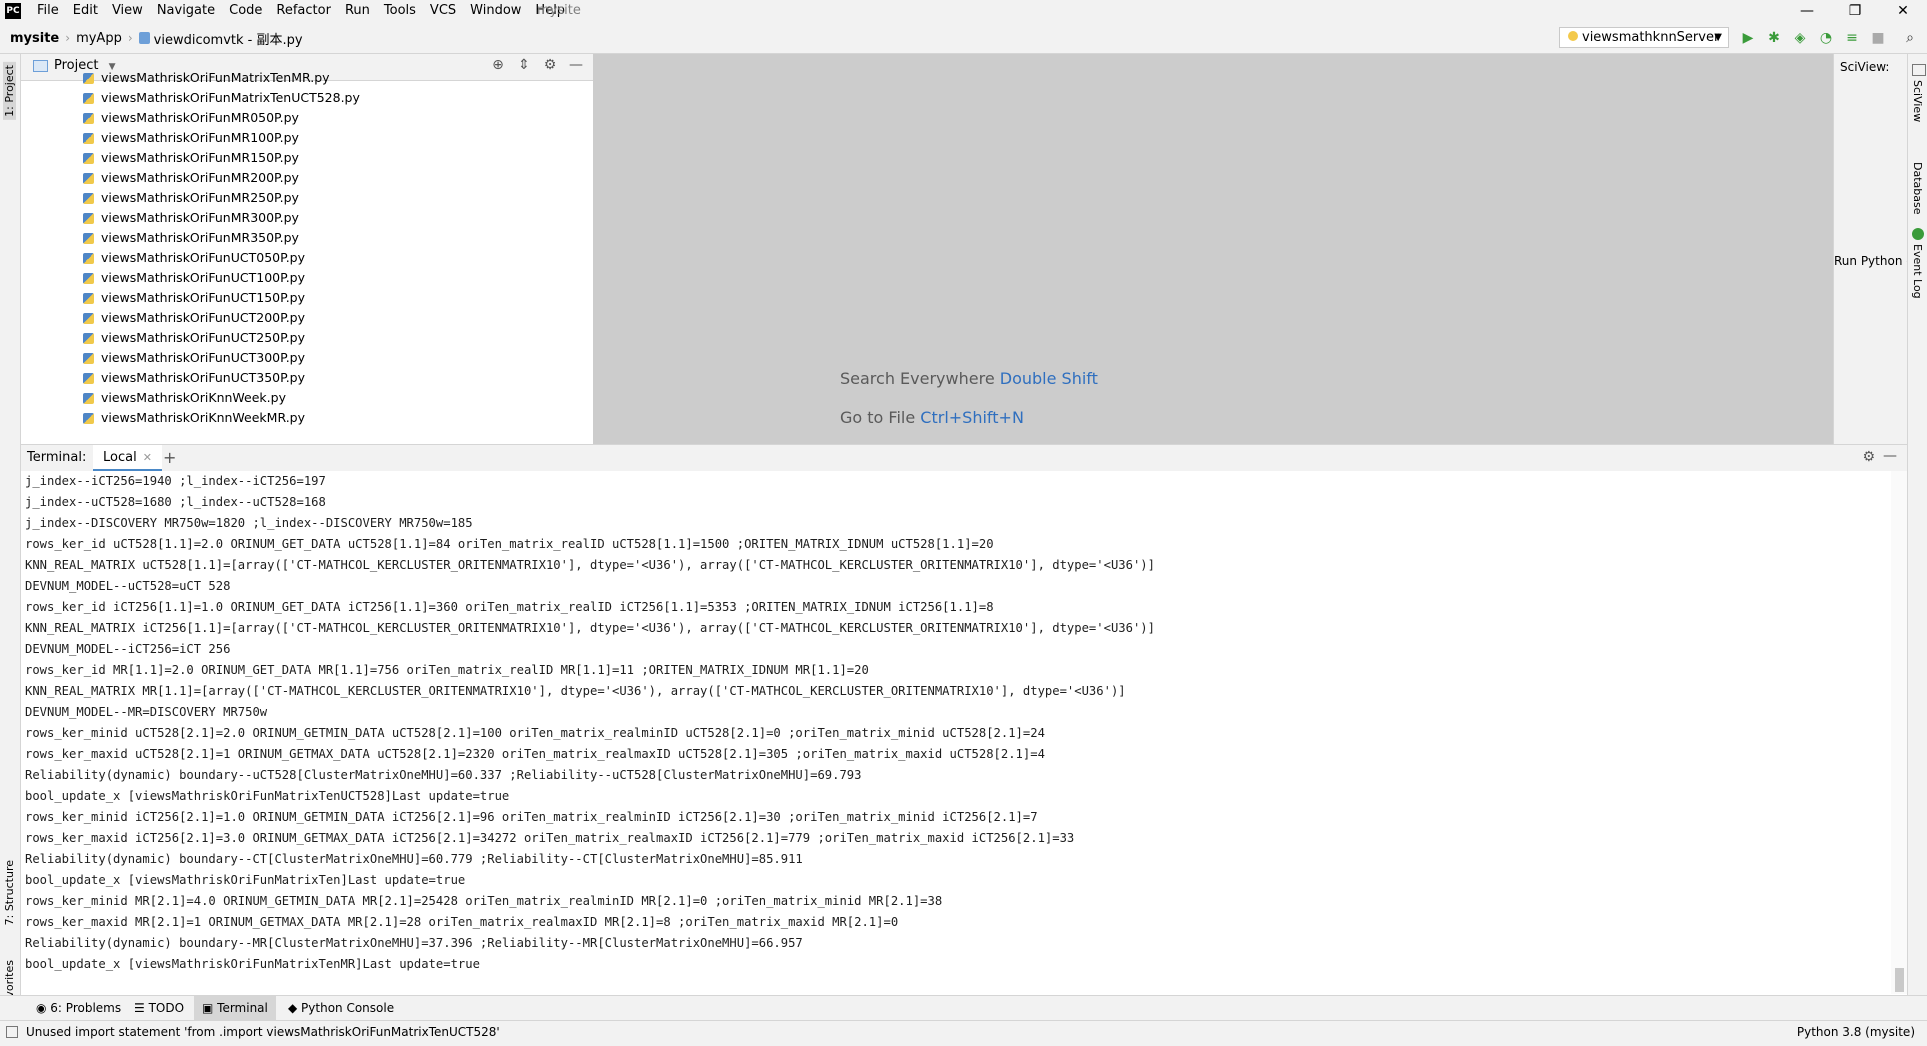 Image resolution: width=1927 pixels, height=1046 pixels. I want to click on concurrency-icon: ≡, so click(1852, 38).